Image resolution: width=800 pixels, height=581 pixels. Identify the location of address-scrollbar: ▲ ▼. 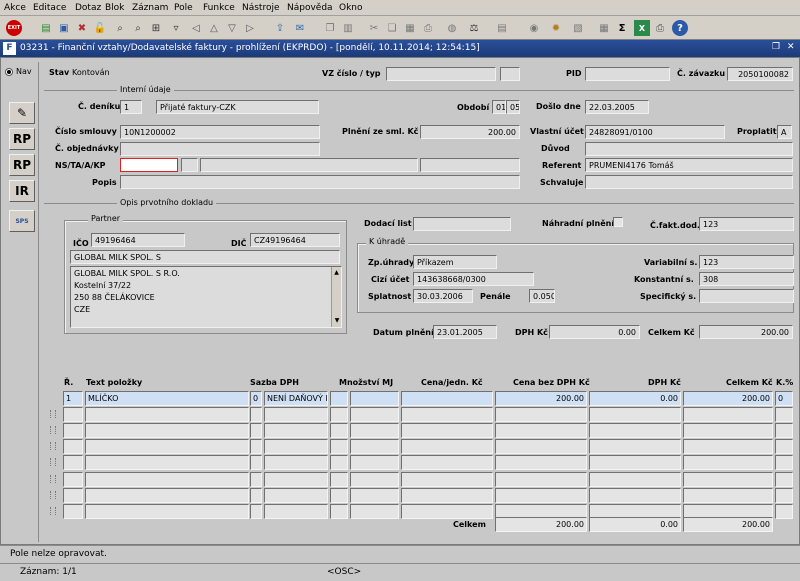
(336, 297).